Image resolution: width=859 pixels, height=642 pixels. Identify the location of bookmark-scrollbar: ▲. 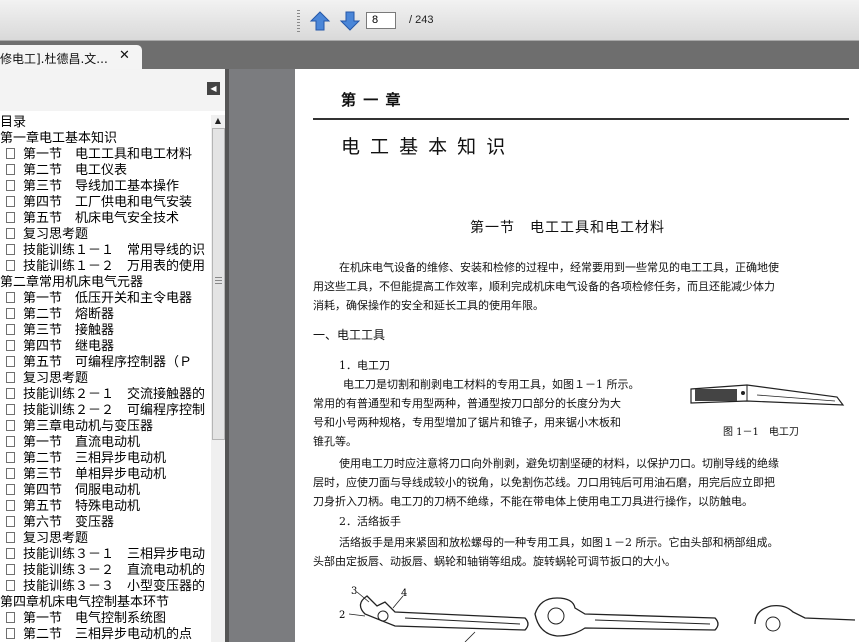
(218, 378).